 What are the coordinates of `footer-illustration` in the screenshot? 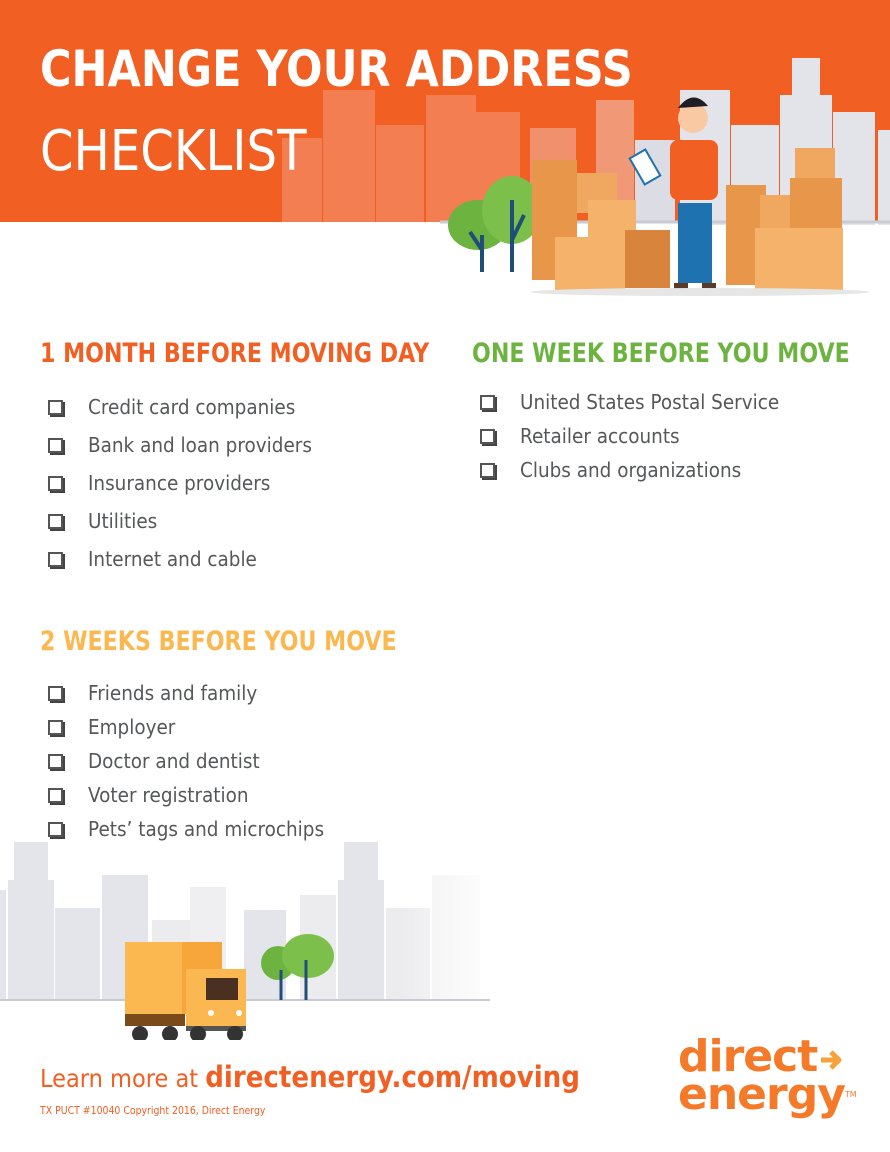 It's located at (250, 935).